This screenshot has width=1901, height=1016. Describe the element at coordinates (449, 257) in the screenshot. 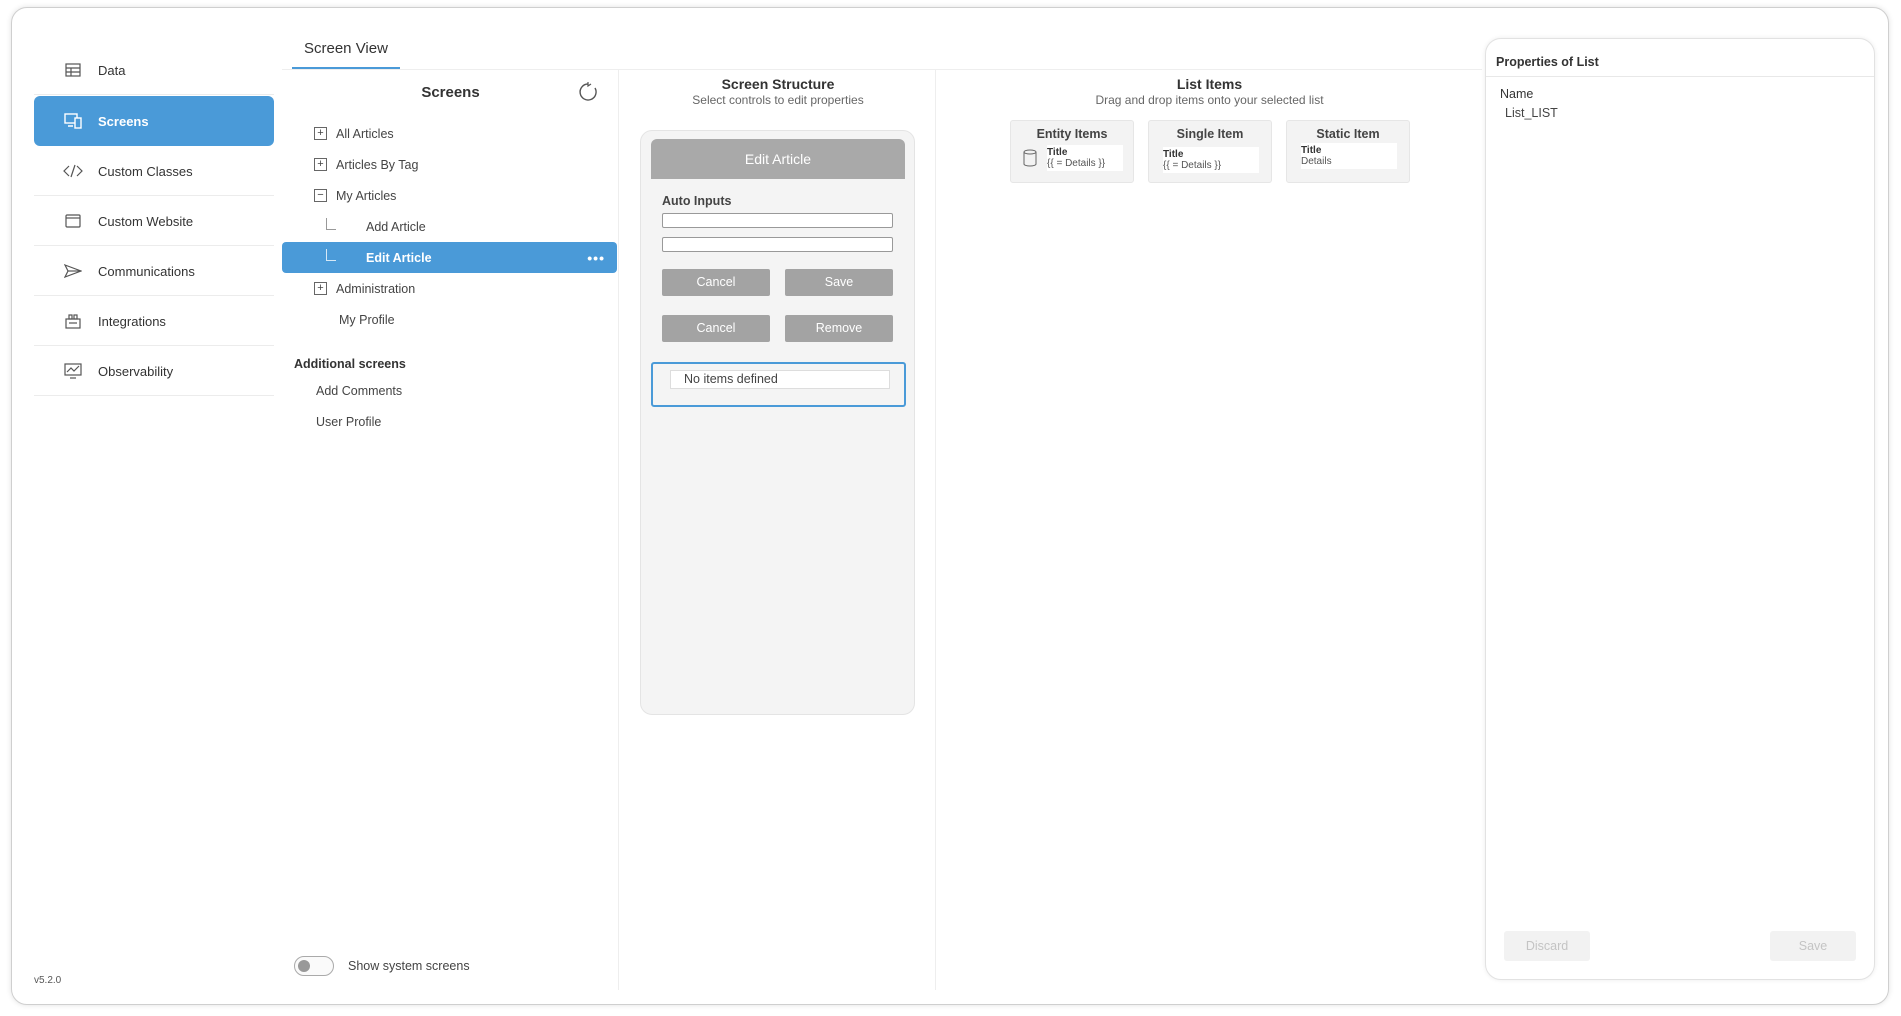

I see `tree-item-edit-article: Edit Article •••` at that location.